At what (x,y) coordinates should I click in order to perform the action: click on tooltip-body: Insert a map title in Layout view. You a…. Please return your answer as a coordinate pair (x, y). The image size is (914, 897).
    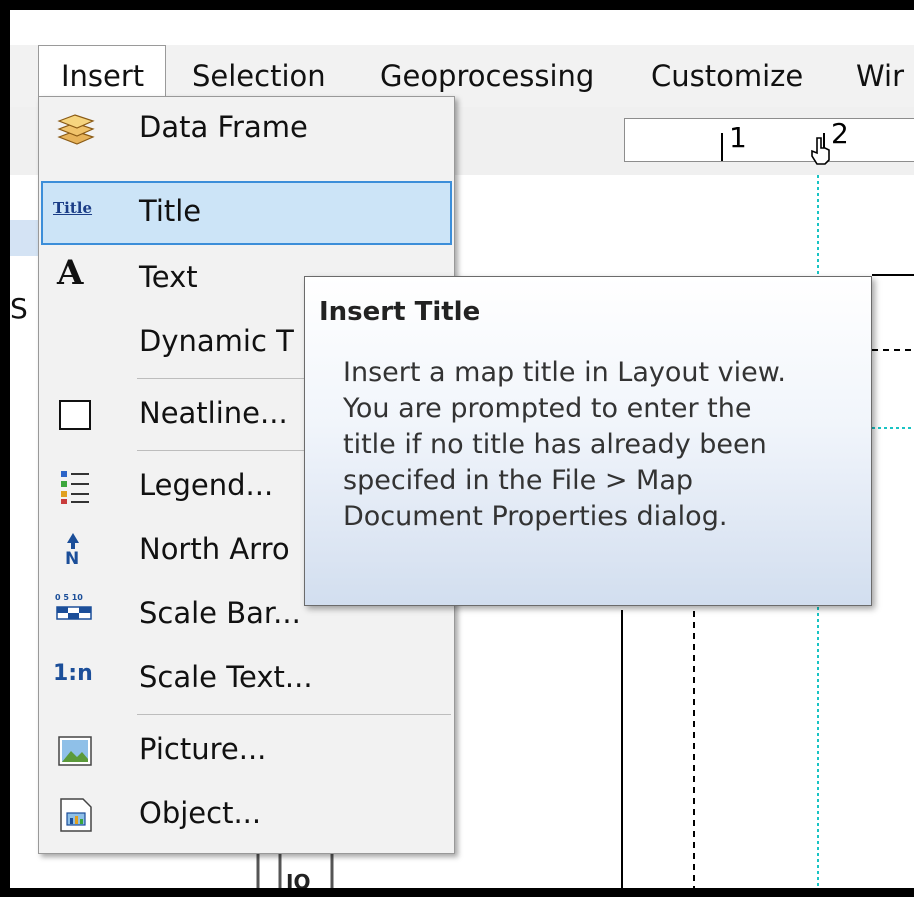
    Looking at the image, I should click on (603, 445).